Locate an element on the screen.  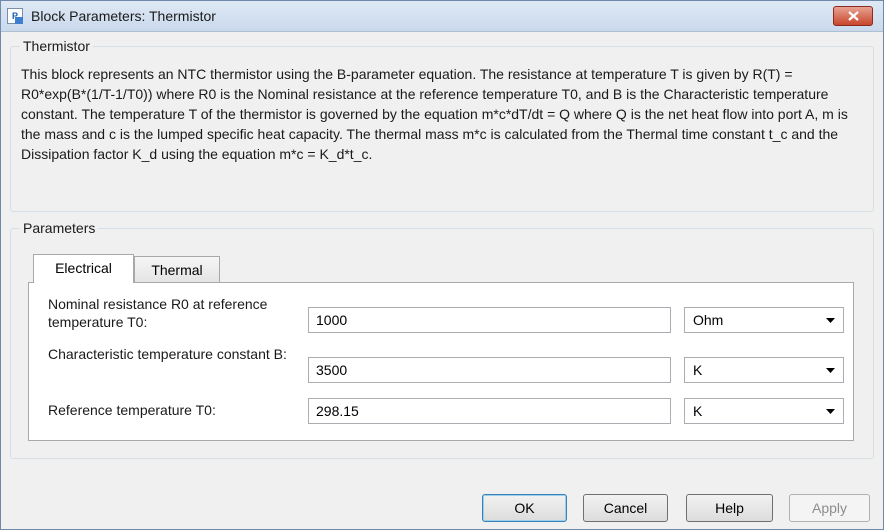
simulink-block-icon: P is located at coordinates (15, 16).